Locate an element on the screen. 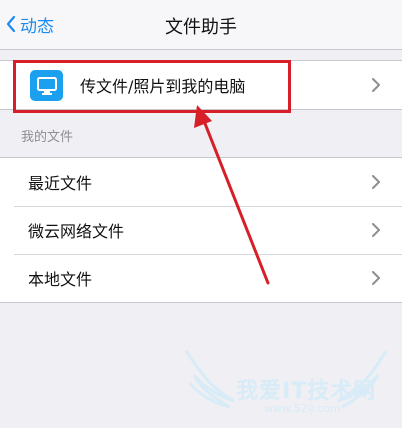 The image size is (402, 428). watermark-url: www.52ij.com is located at coordinates (302, 408).